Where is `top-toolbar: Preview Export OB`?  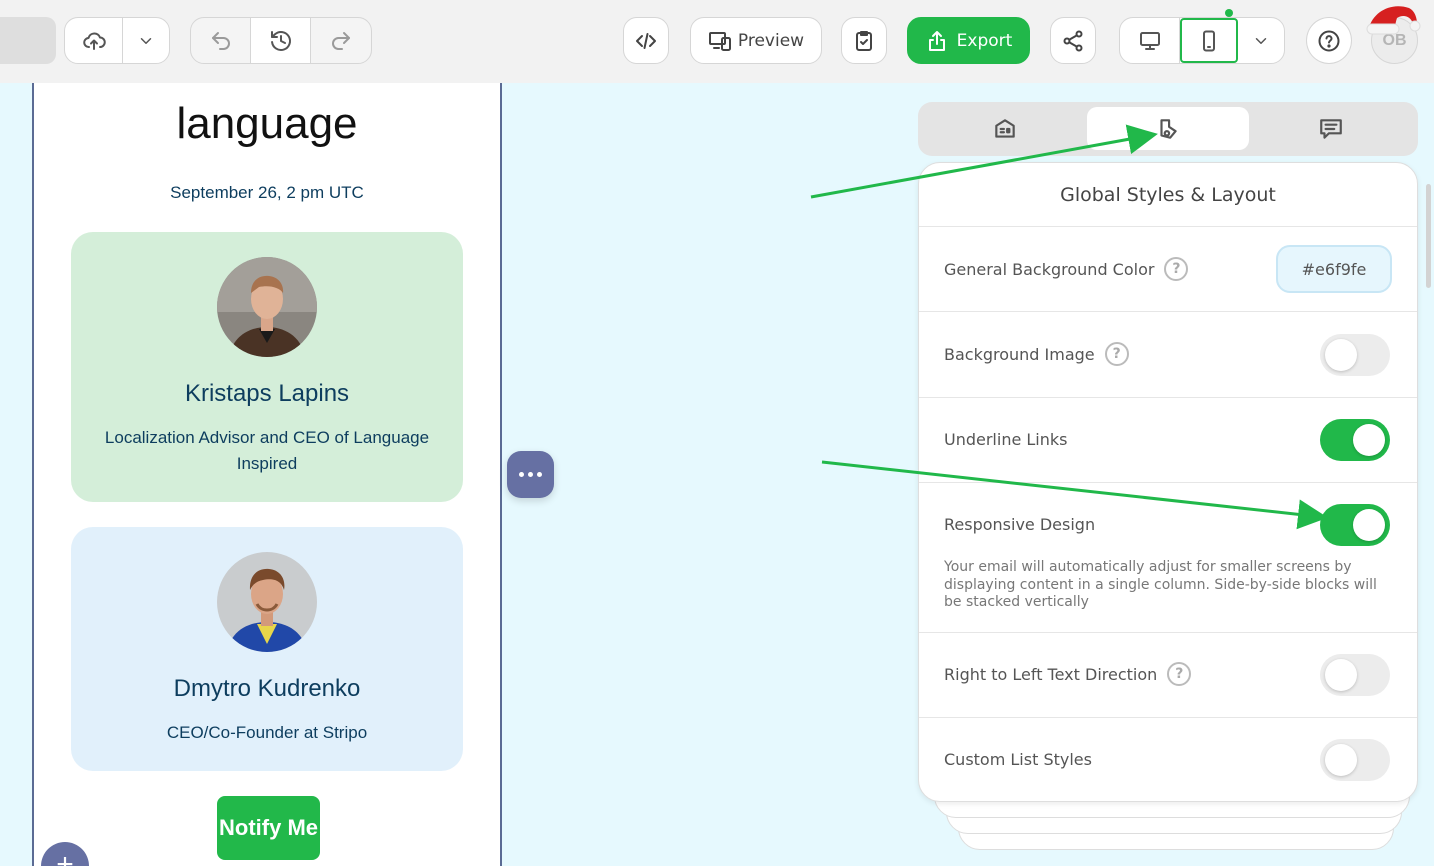 top-toolbar: Preview Export OB is located at coordinates (717, 41).